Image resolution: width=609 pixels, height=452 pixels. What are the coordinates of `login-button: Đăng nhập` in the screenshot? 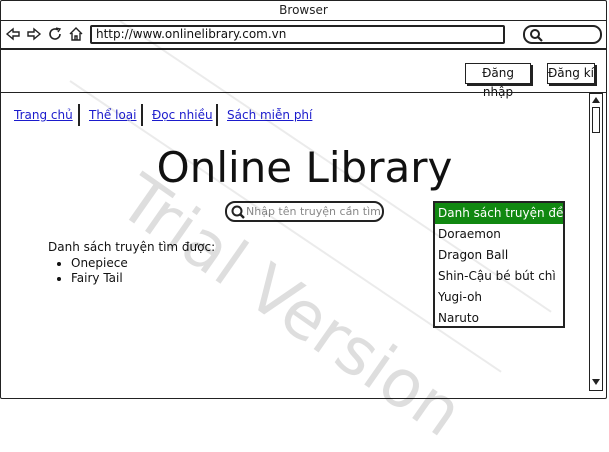 It's located at (498, 81).